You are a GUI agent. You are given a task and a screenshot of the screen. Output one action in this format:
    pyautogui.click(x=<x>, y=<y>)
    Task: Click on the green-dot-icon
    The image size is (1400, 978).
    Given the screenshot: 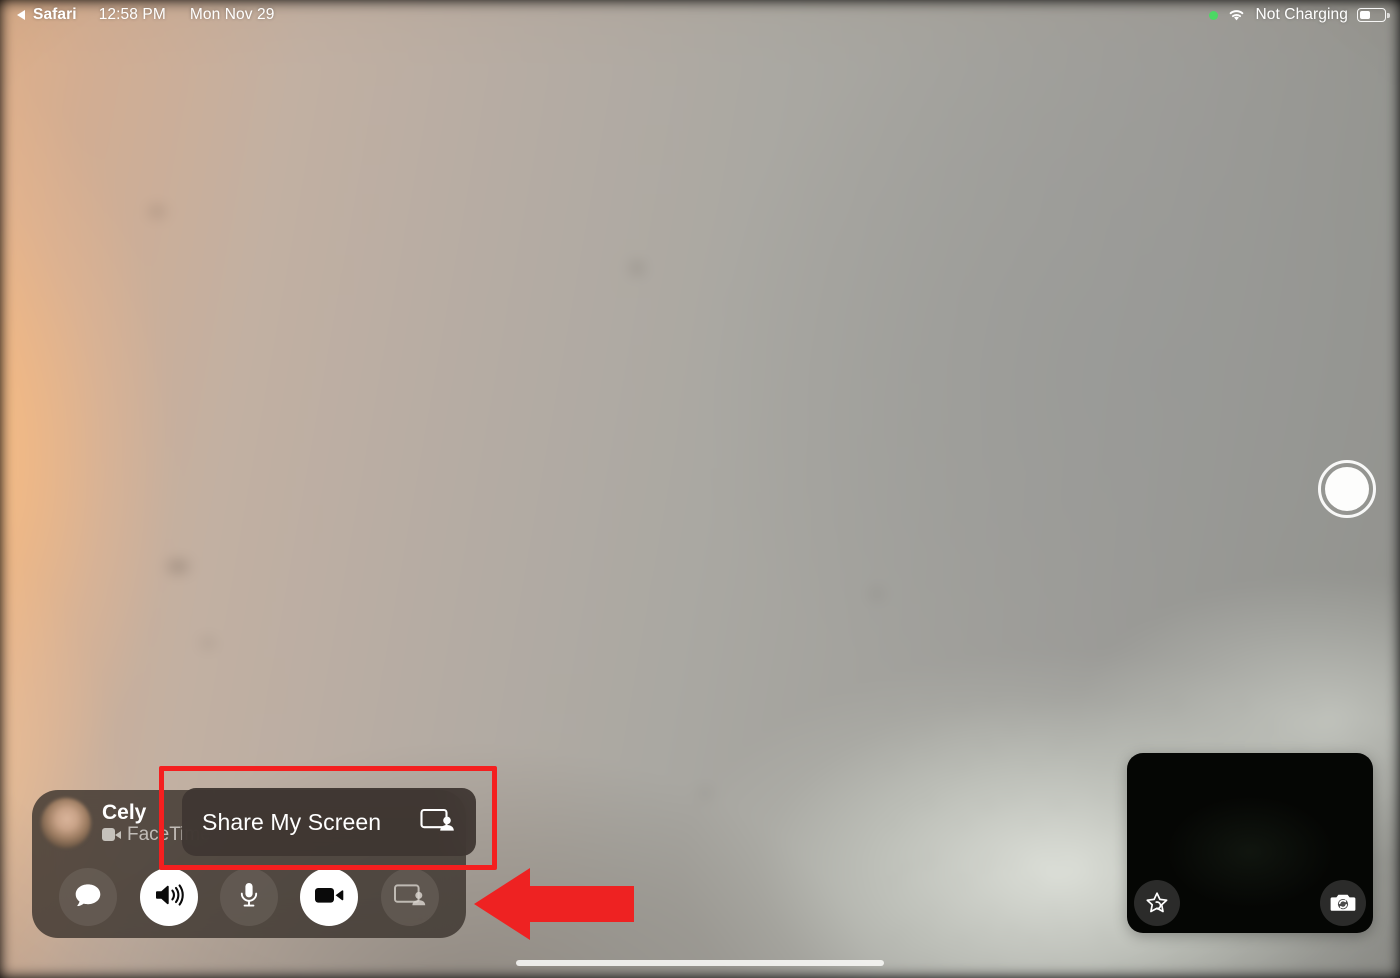 What is the action you would take?
    pyautogui.click(x=1214, y=15)
    